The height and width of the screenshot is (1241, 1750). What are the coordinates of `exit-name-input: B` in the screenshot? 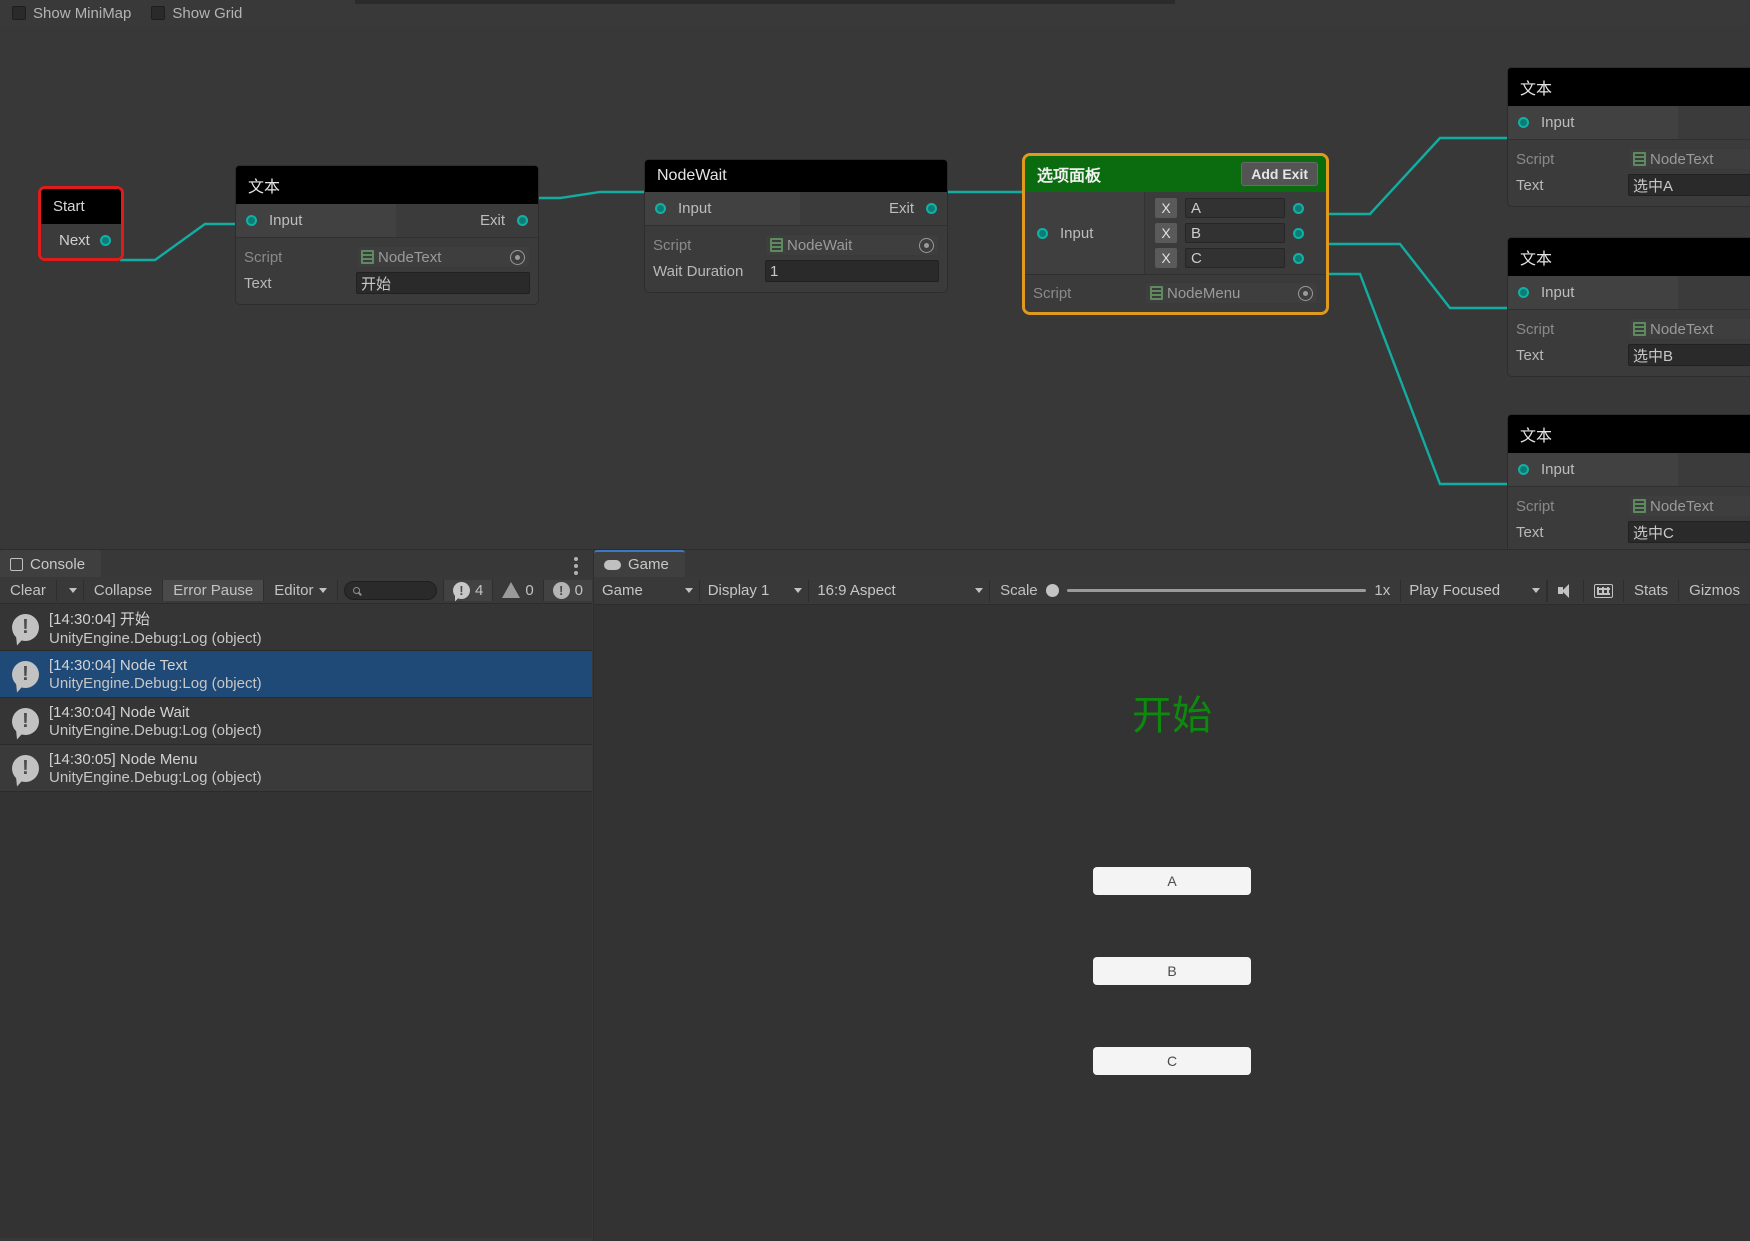 It's located at (1235, 233).